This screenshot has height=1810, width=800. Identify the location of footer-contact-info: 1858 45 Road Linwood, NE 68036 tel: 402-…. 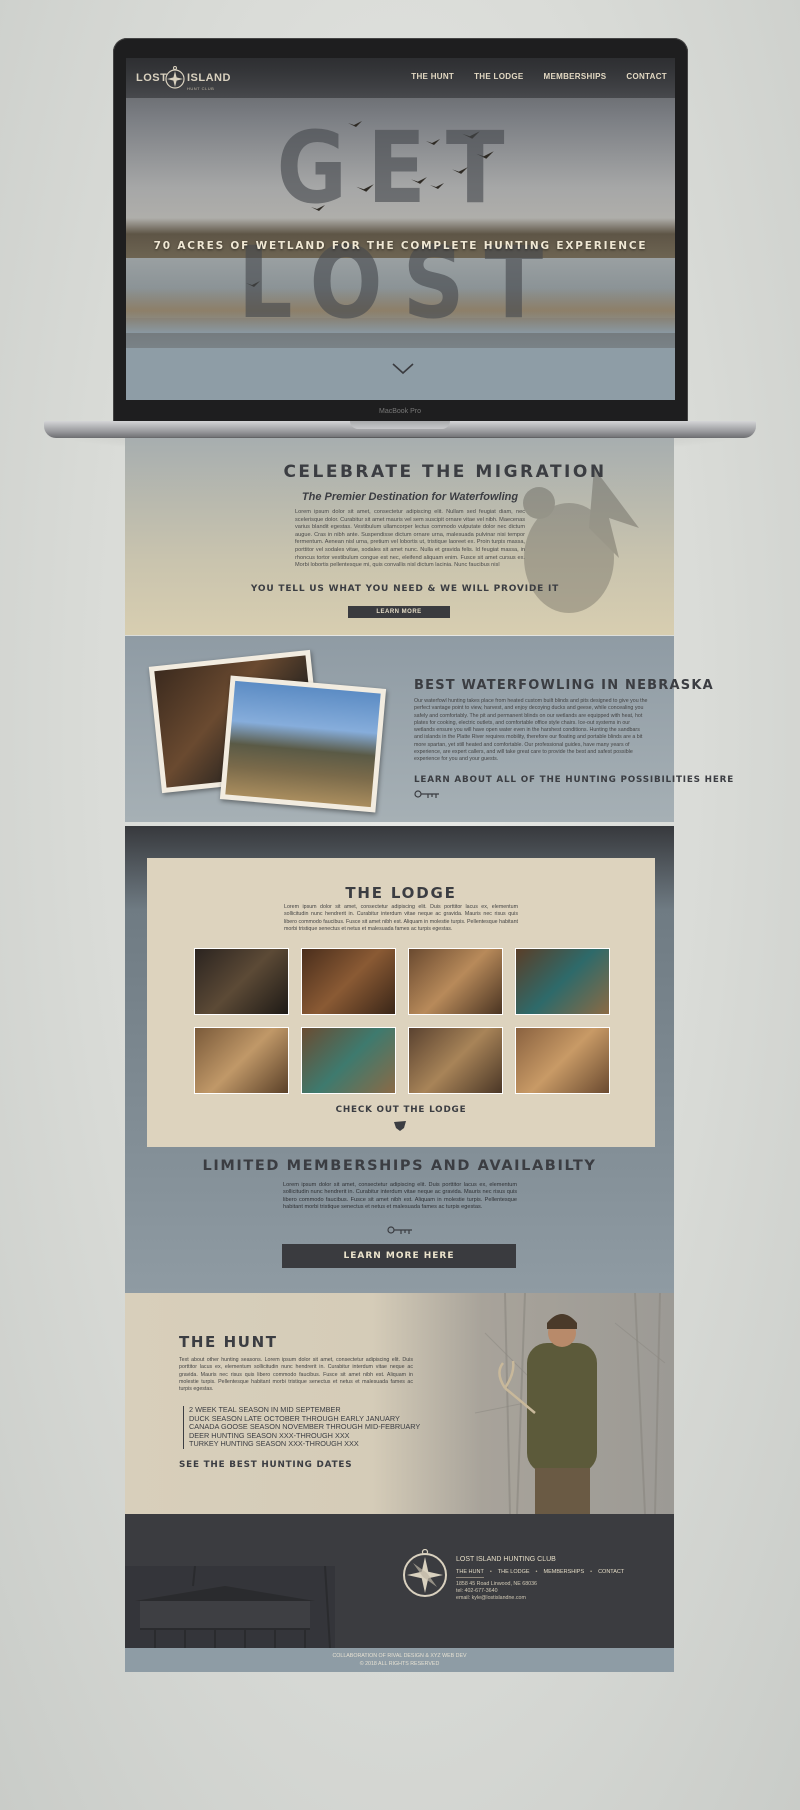
(496, 1591).